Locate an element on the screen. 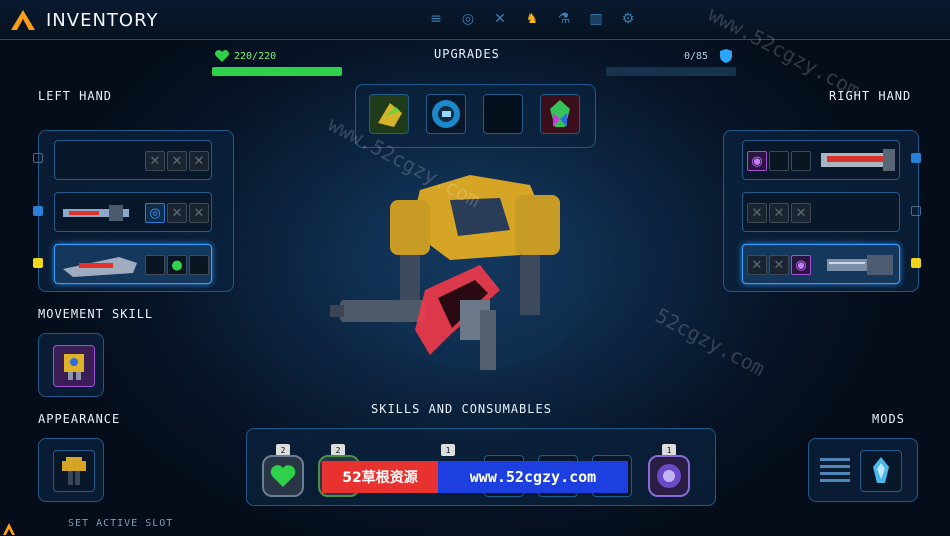  shield-bar is located at coordinates (671, 71).